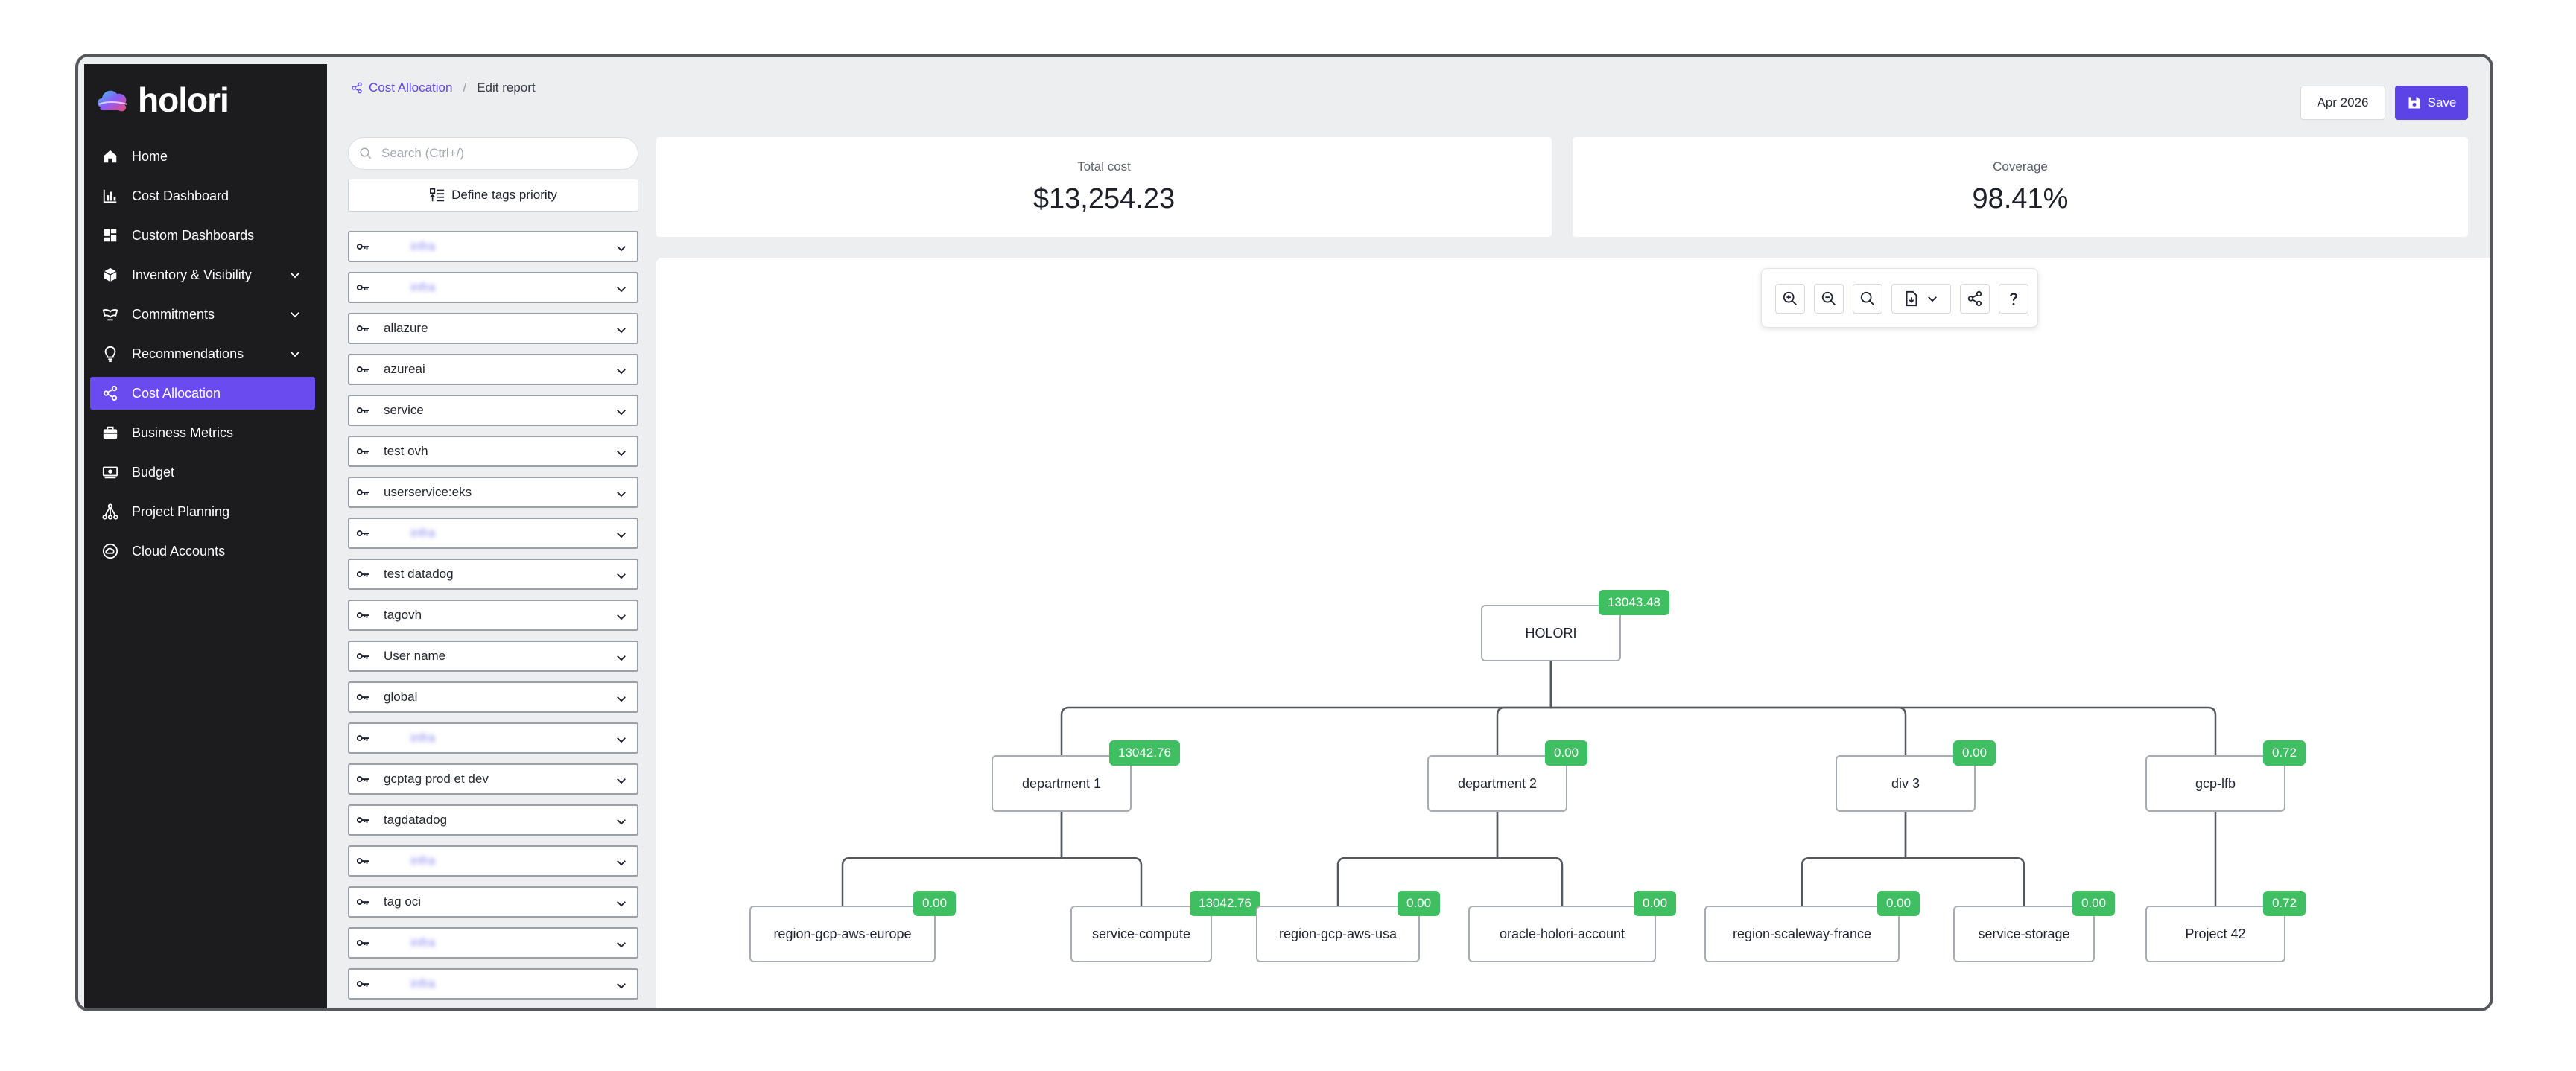  What do you see at coordinates (419, 574) in the screenshot?
I see `tag-label: test datadog` at bounding box center [419, 574].